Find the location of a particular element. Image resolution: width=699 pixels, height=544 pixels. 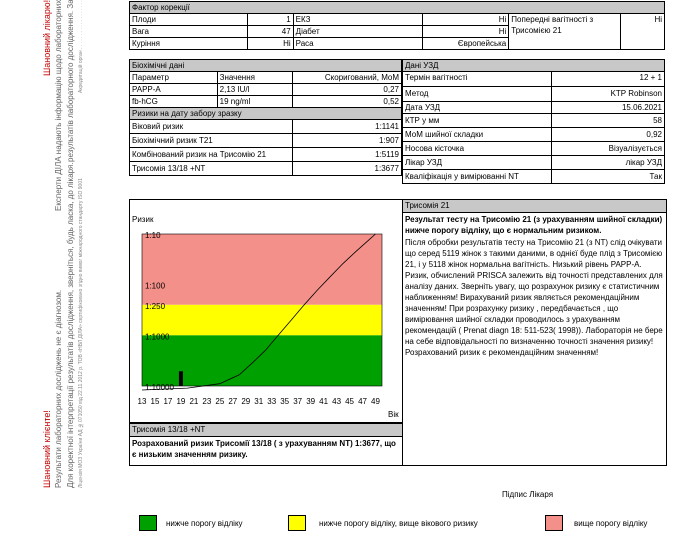

col-mom: Скоригований, MoM is located at coordinates (347, 77).